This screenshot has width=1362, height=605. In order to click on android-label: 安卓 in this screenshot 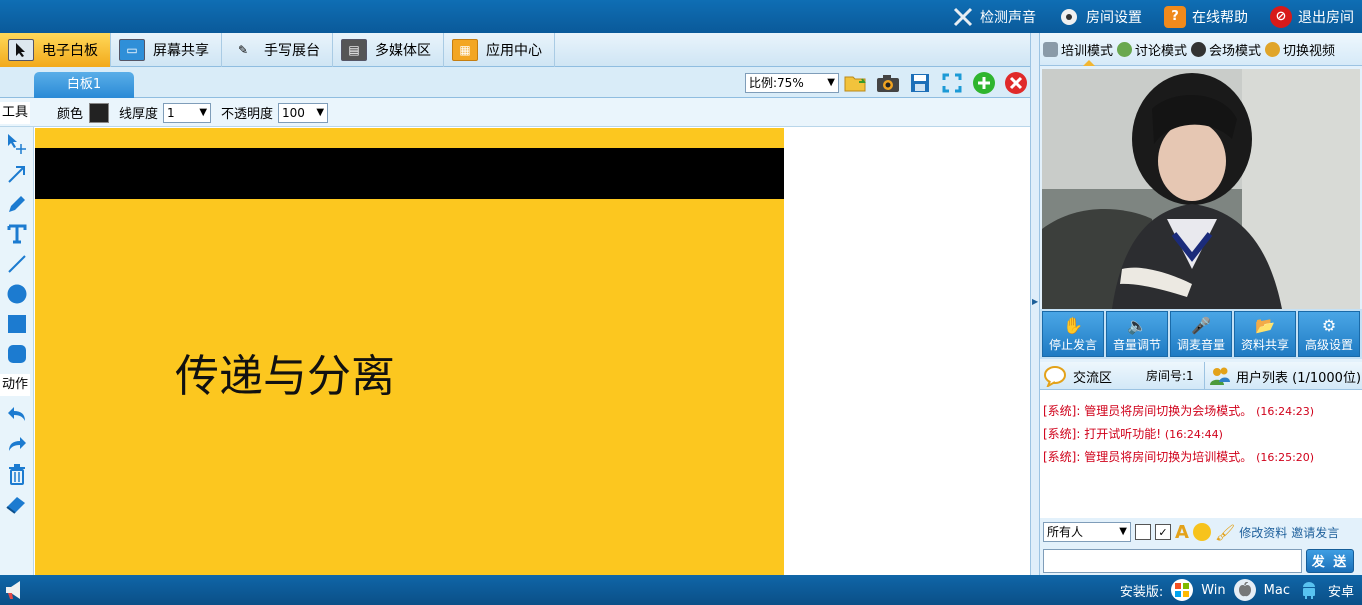, I will do `click(1341, 590)`.